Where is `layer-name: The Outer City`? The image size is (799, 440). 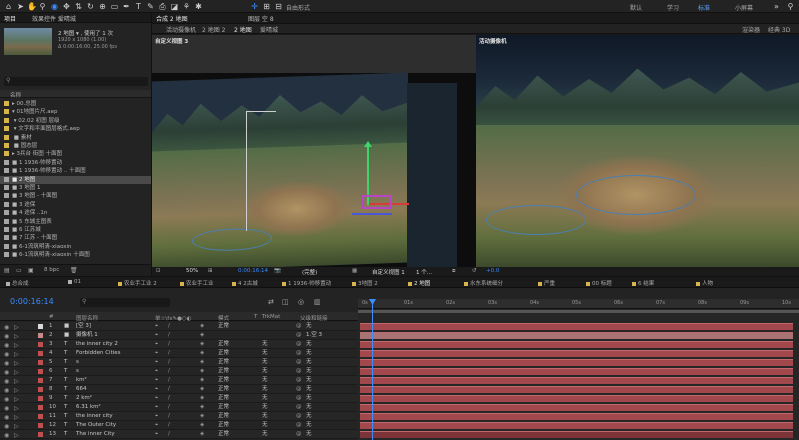 layer-name: The Outer City is located at coordinates (96, 425).